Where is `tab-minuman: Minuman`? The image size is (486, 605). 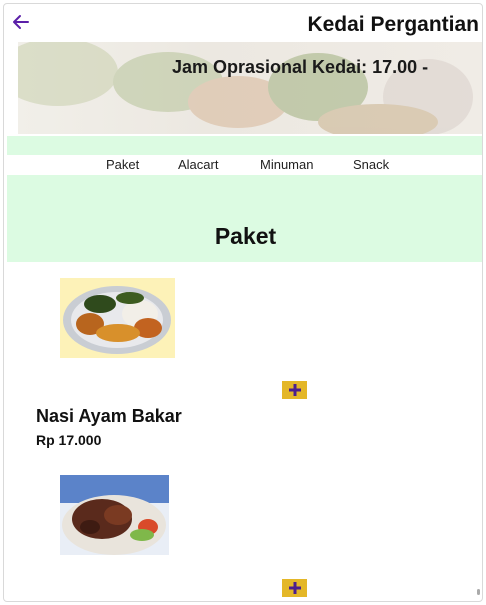 tab-minuman: Minuman is located at coordinates (286, 164).